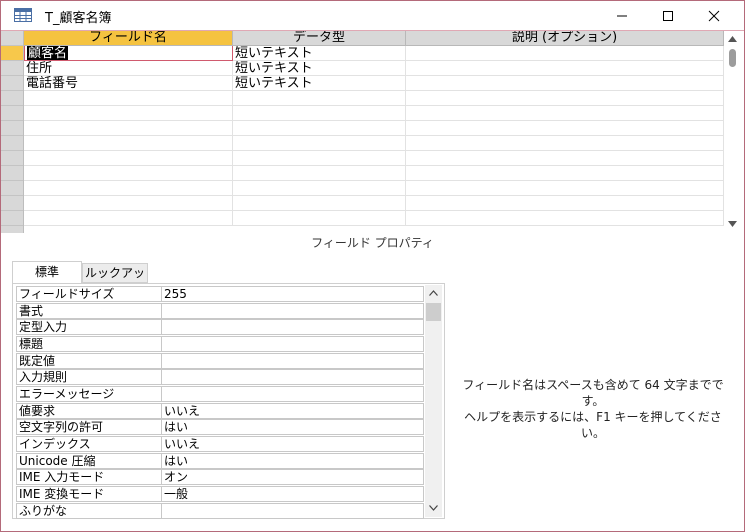  I want to click on property-label: フィールドサイズ, so click(88, 294).